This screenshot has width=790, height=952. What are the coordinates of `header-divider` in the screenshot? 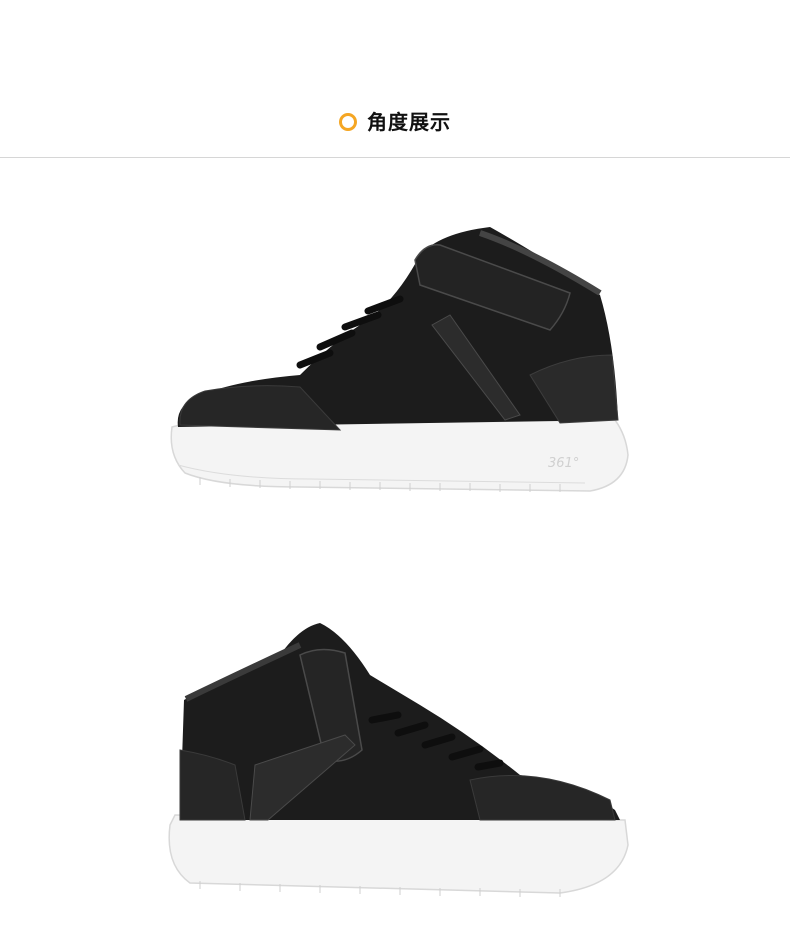 It's located at (395, 157).